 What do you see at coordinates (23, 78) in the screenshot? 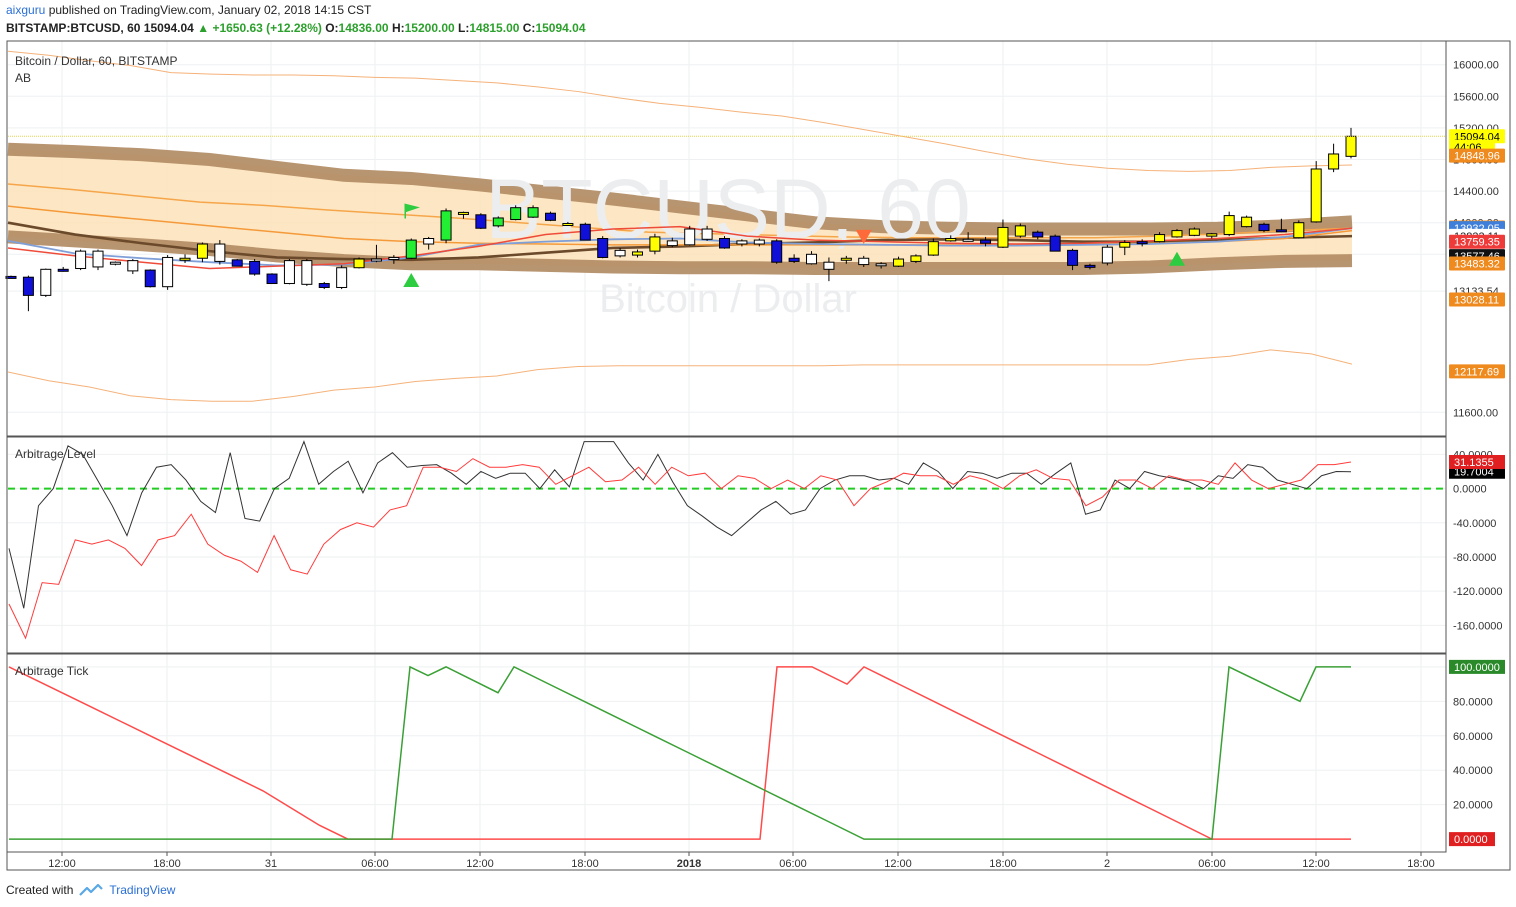
I see `main-pane-subtitle: AB` at bounding box center [23, 78].